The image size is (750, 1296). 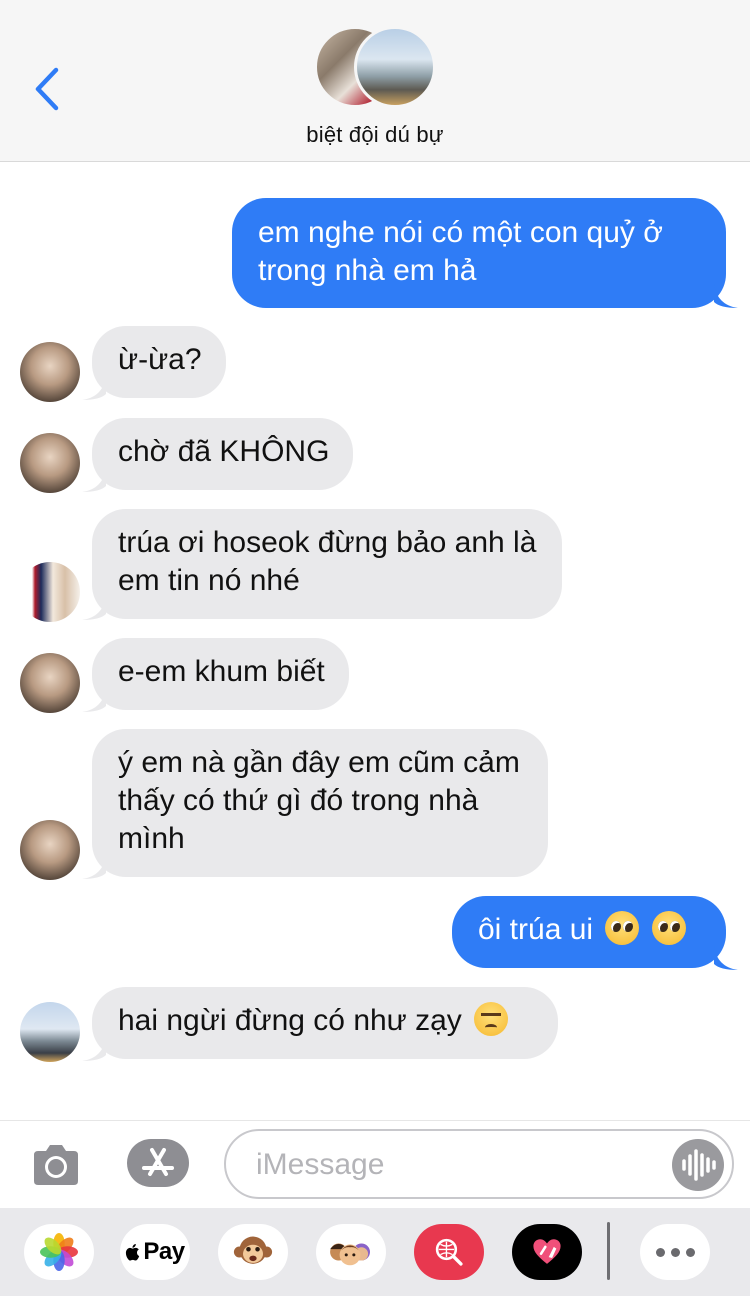 I want to click on digital-touch-icon, so click(x=547, y=1251).